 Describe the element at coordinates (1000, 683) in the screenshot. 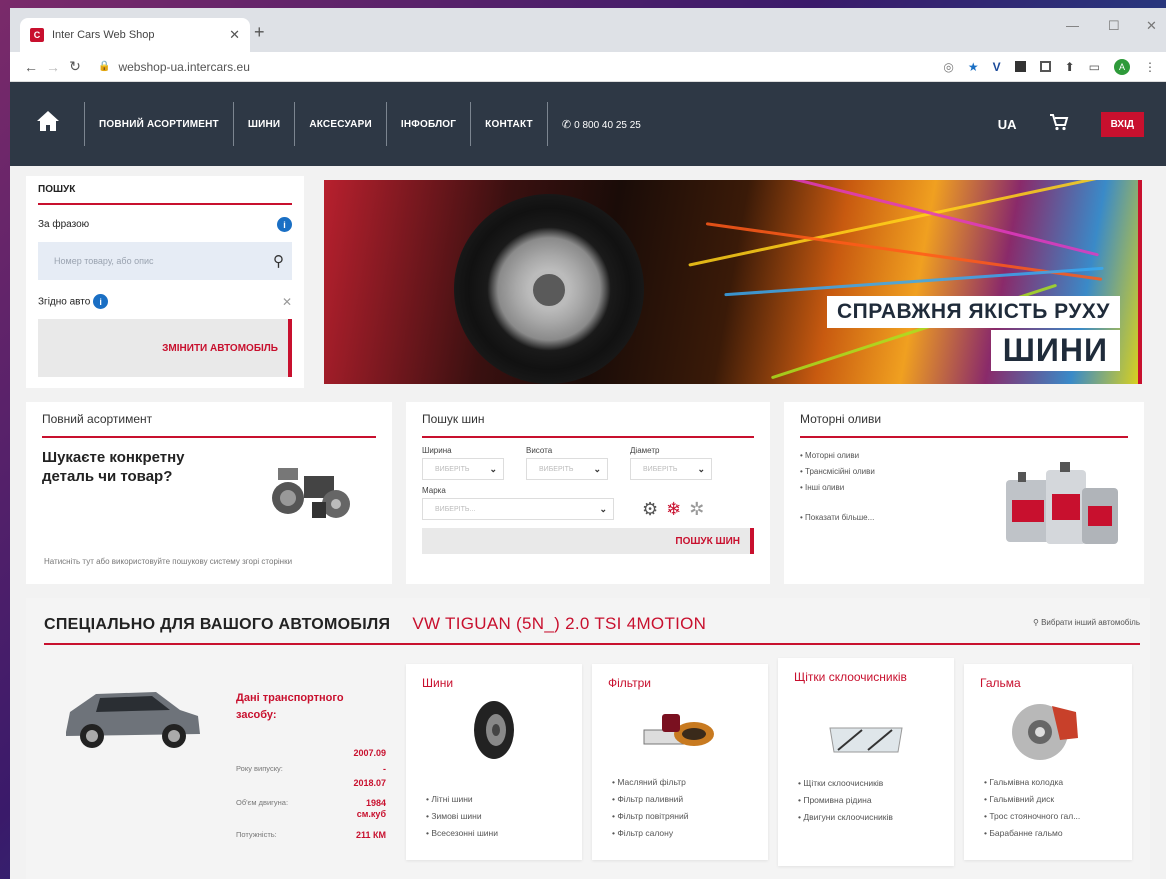

I see `card-title: Гальма` at that location.